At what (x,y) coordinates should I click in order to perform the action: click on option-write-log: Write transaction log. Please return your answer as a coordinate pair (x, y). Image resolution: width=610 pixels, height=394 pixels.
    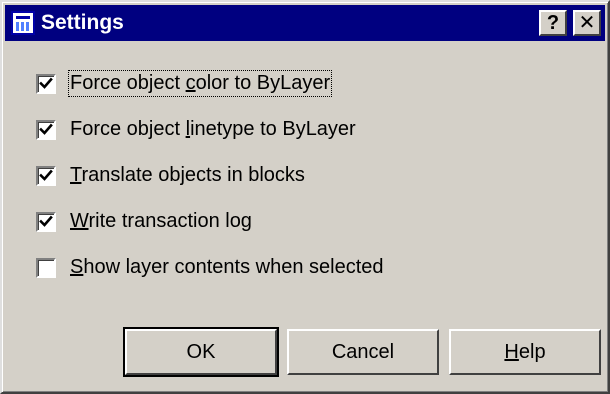
    Looking at the image, I should click on (144, 221).